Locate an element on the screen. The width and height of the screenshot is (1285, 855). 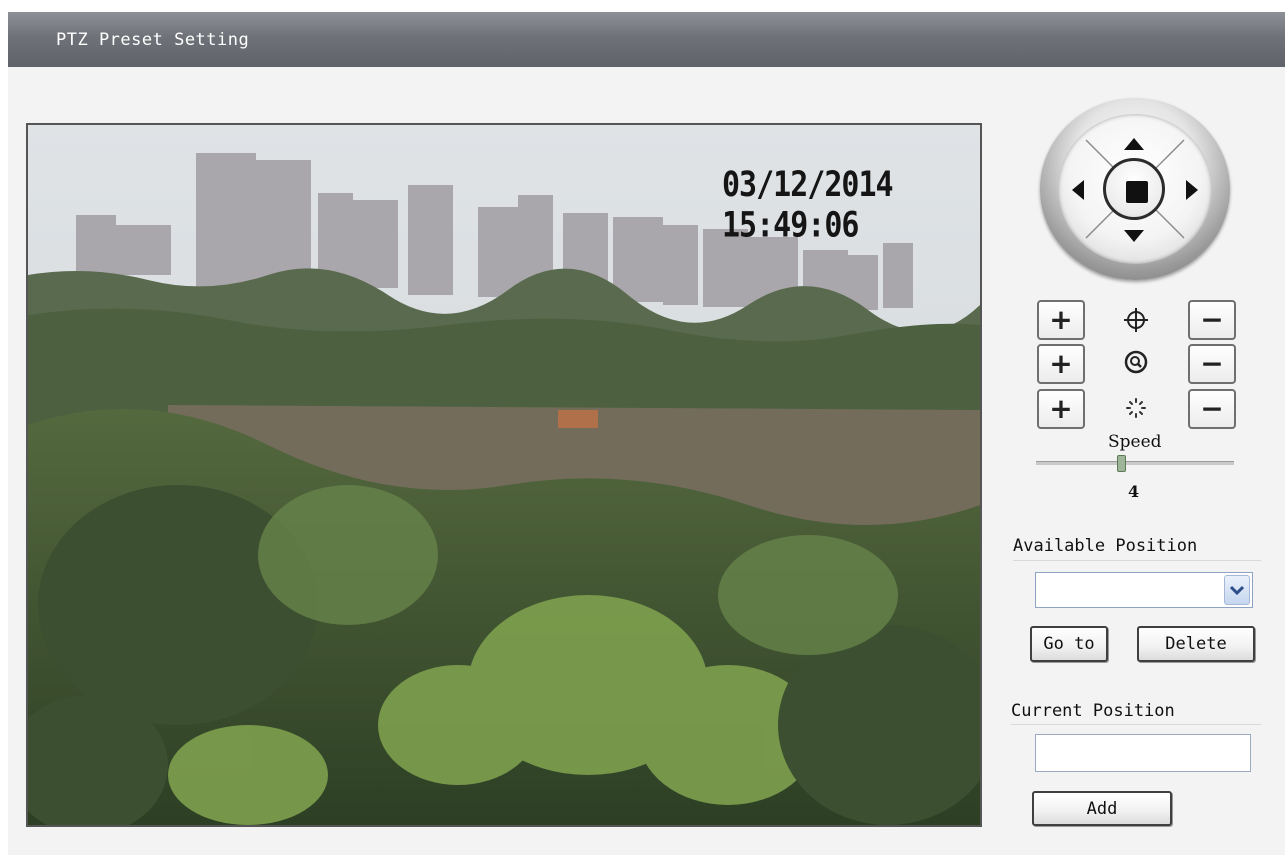
speed-value: 4 is located at coordinates (1134, 491).